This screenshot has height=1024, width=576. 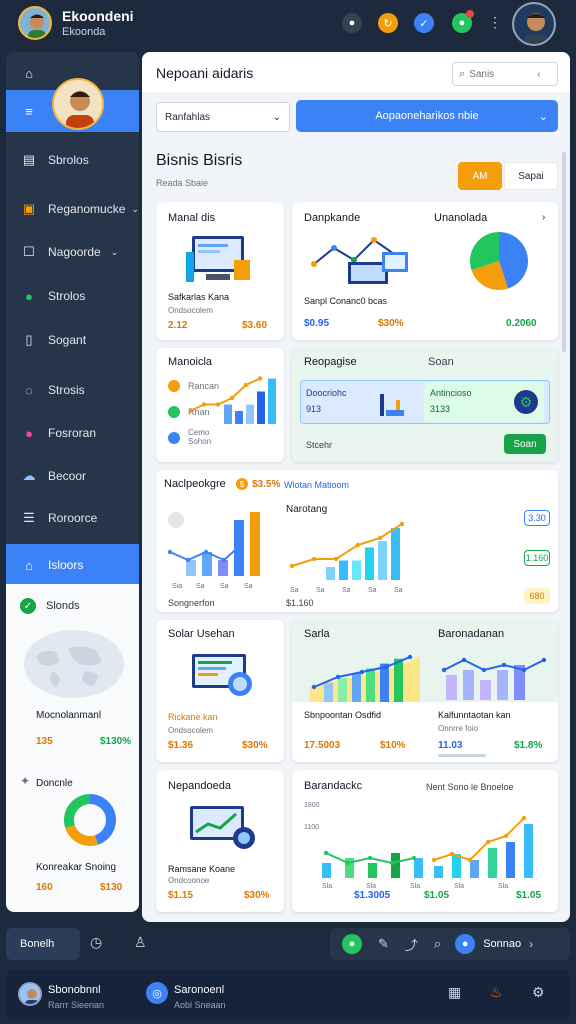 What do you see at coordinates (35, 23) in the screenshot?
I see `user-avatar` at bounding box center [35, 23].